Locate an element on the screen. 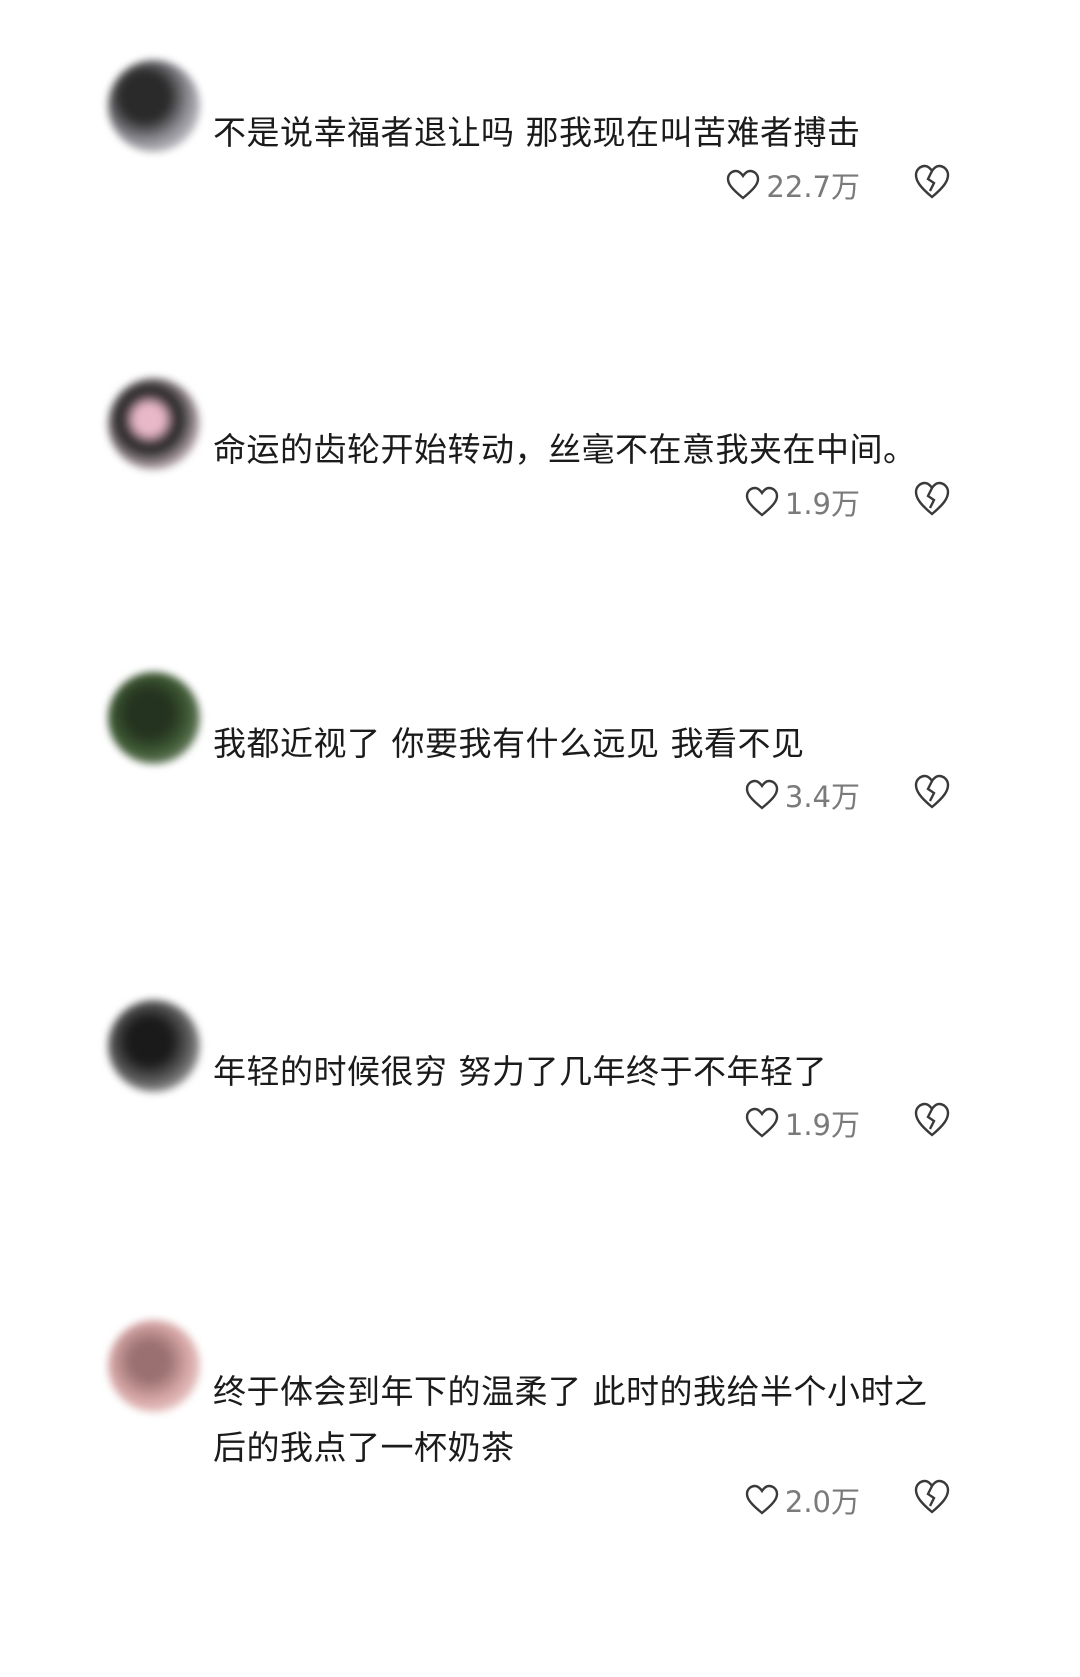 The image size is (1080, 1677). dislike-button is located at coordinates (934, 1500).